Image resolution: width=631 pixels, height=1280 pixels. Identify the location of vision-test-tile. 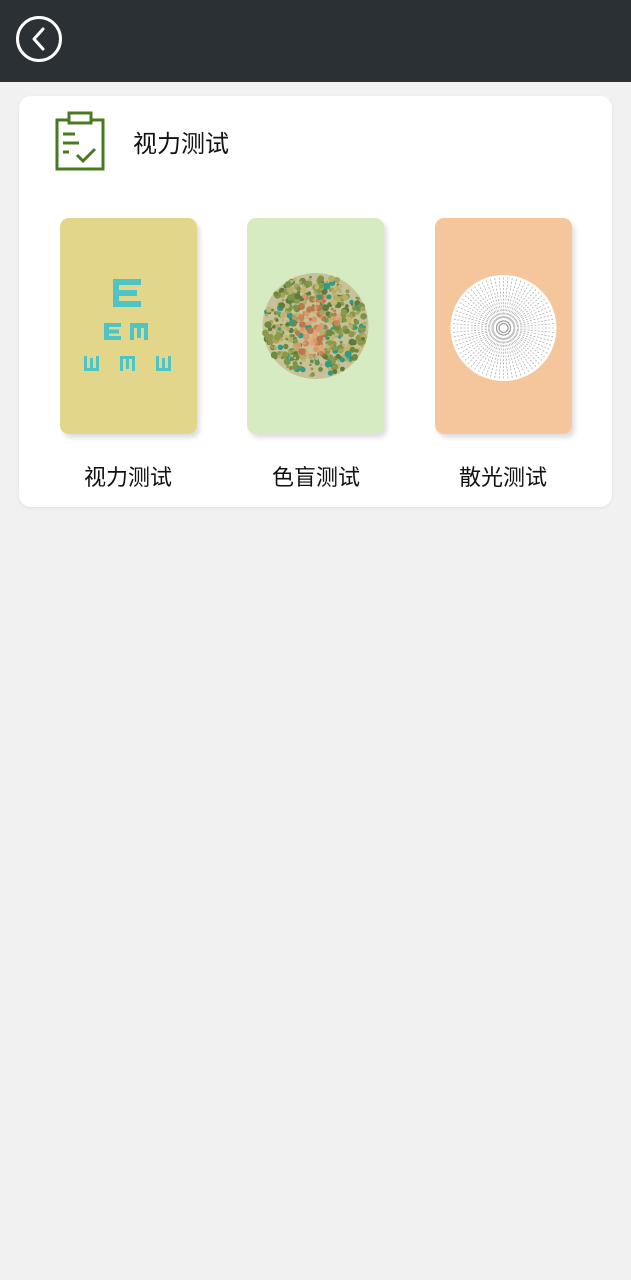
(128, 326).